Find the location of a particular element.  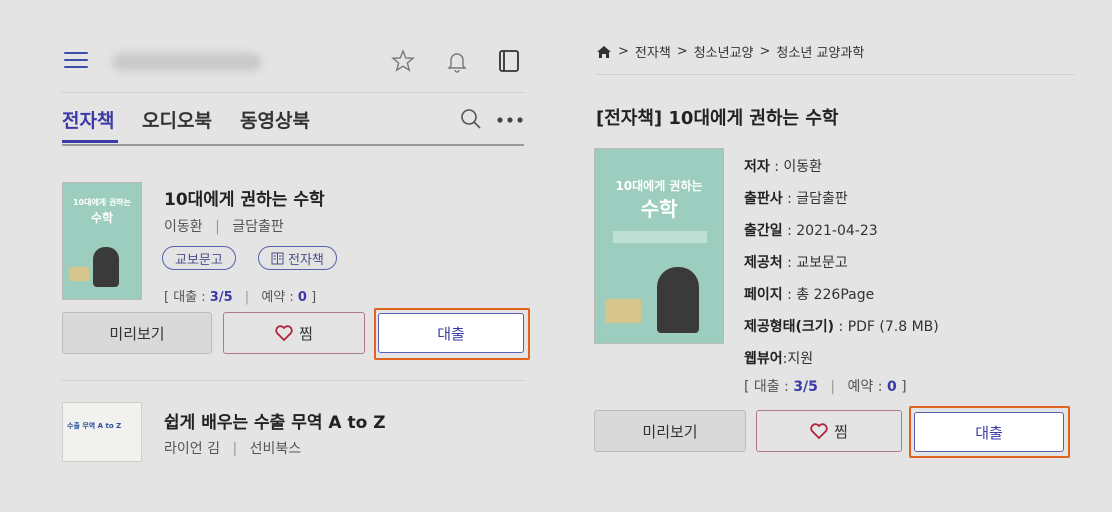

book-publisher: 글담출판 is located at coordinates (258, 227).